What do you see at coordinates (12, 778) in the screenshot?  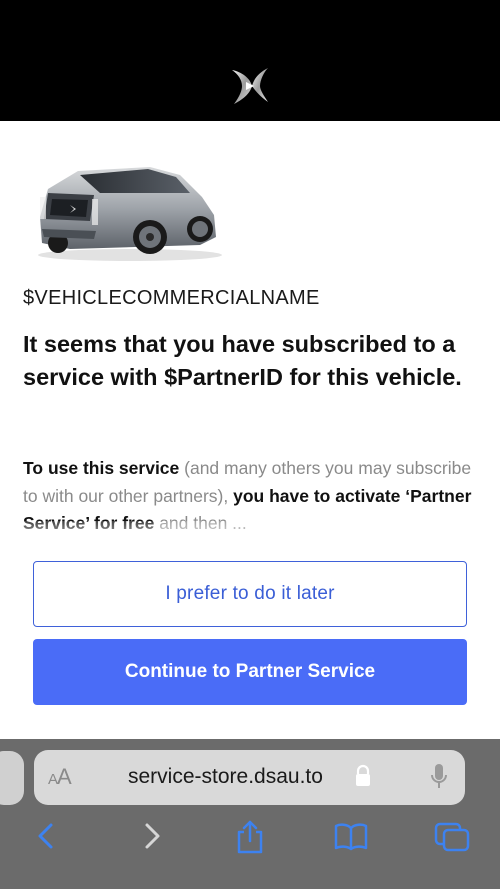 I see `previous-tab-preview` at bounding box center [12, 778].